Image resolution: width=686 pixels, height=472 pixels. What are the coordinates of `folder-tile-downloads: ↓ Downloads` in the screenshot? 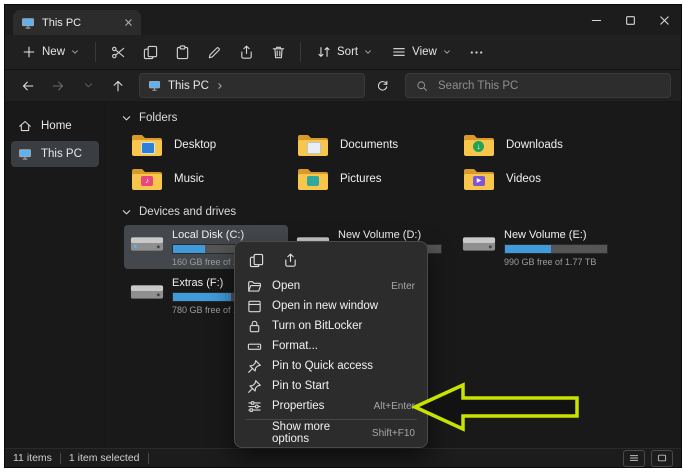 It's located at (535, 145).